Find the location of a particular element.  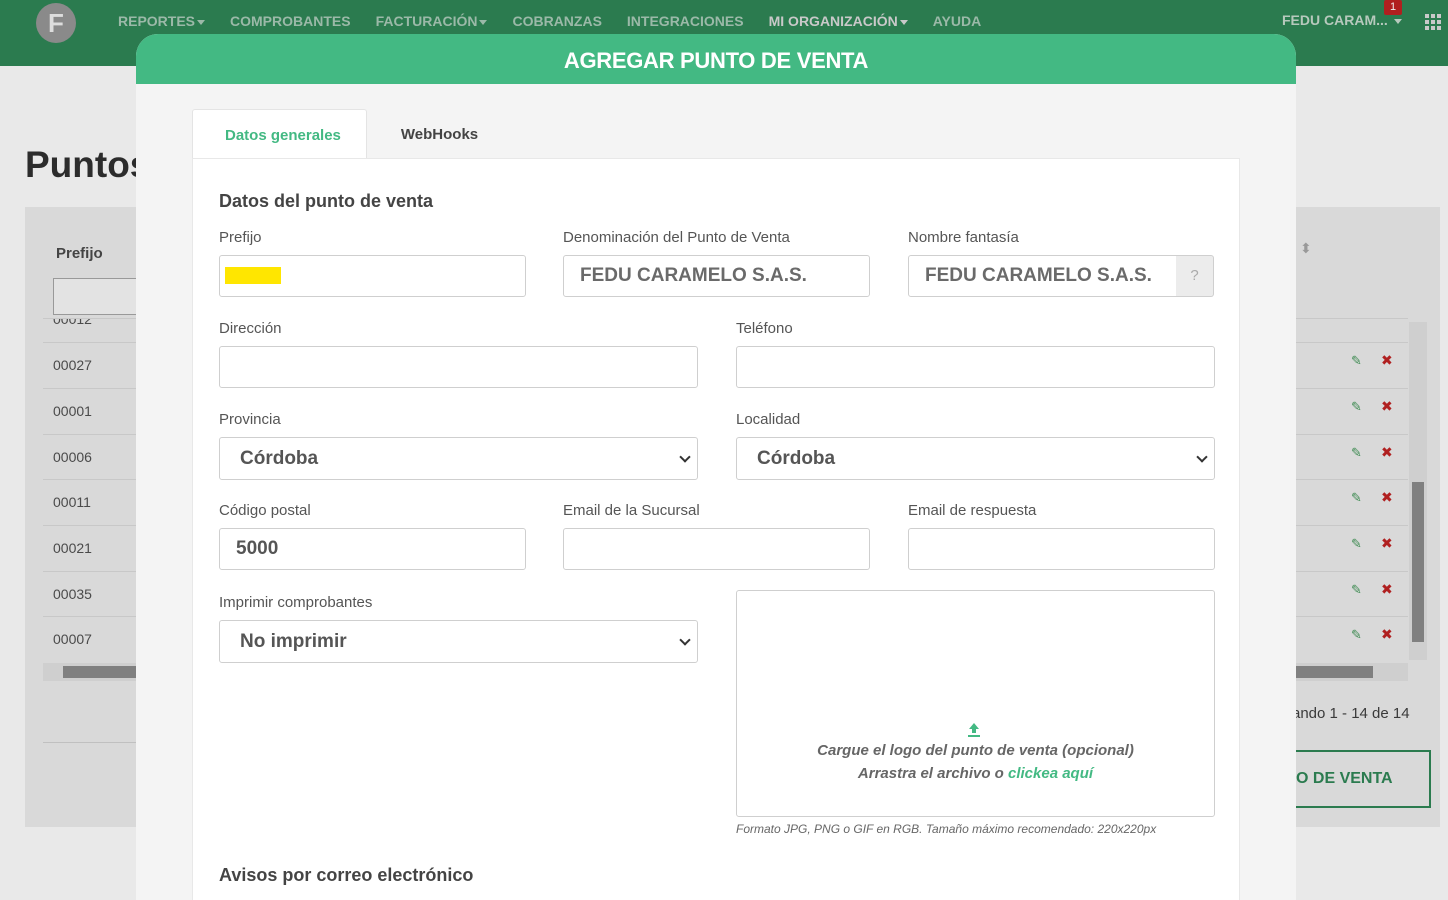

direccion-label: Dirección is located at coordinates (250, 328).